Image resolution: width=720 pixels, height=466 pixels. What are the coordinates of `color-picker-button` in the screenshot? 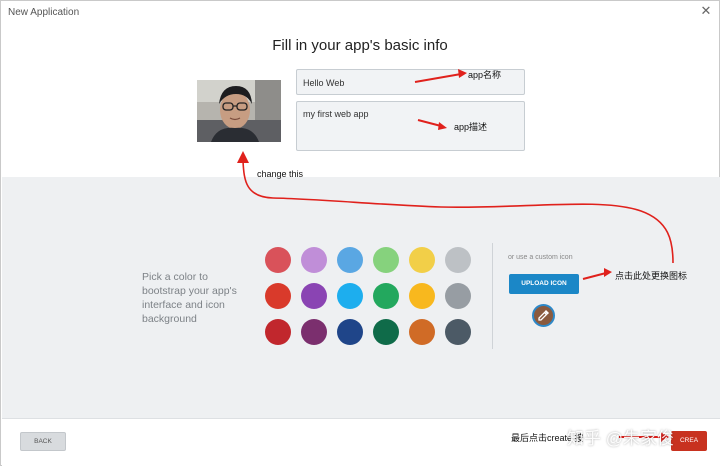 It's located at (543, 315).